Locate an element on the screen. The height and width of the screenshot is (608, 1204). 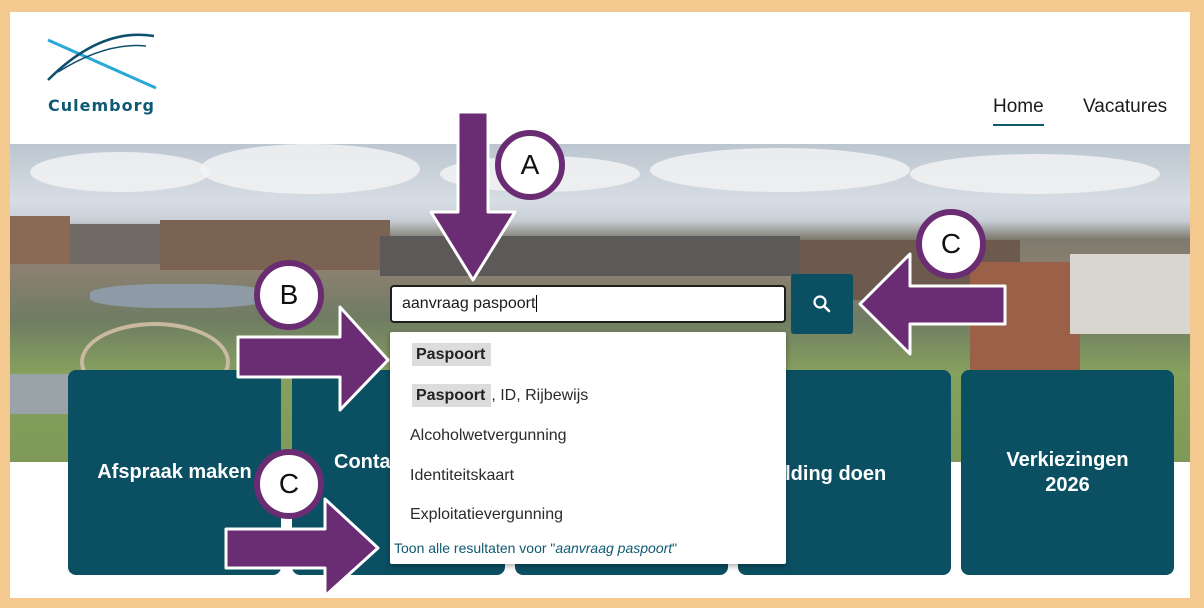
logo-text: Culemborg is located at coordinates (101, 105).